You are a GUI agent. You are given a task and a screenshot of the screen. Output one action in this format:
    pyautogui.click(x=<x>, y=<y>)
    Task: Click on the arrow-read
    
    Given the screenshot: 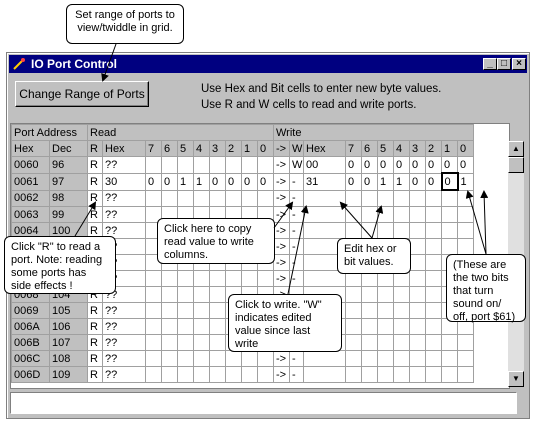 What is the action you would take?
    pyautogui.click(x=85, y=219)
    